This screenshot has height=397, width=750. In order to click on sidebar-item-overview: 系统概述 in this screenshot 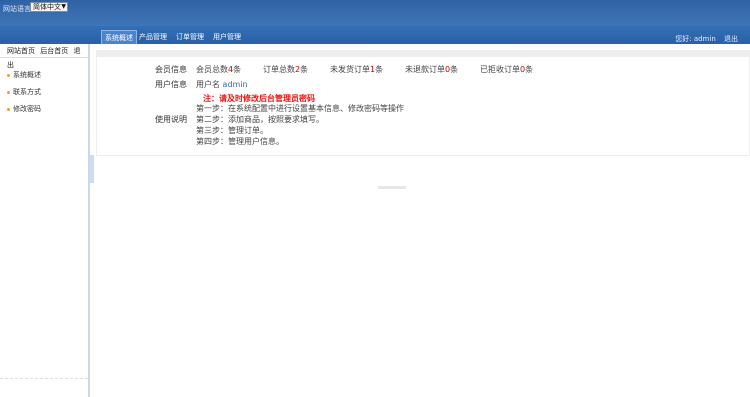, I will do `click(24, 75)`.